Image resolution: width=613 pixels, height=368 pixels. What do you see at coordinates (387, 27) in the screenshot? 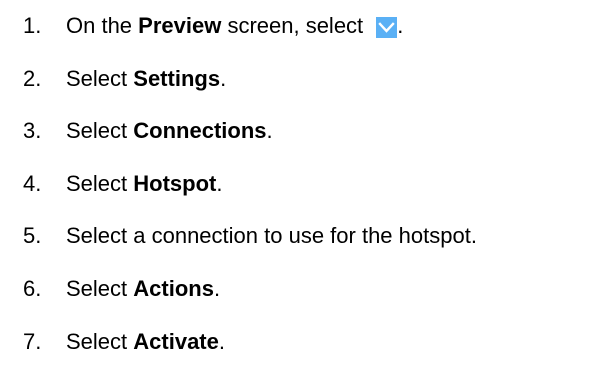
I see `chevron-down-icon` at bounding box center [387, 27].